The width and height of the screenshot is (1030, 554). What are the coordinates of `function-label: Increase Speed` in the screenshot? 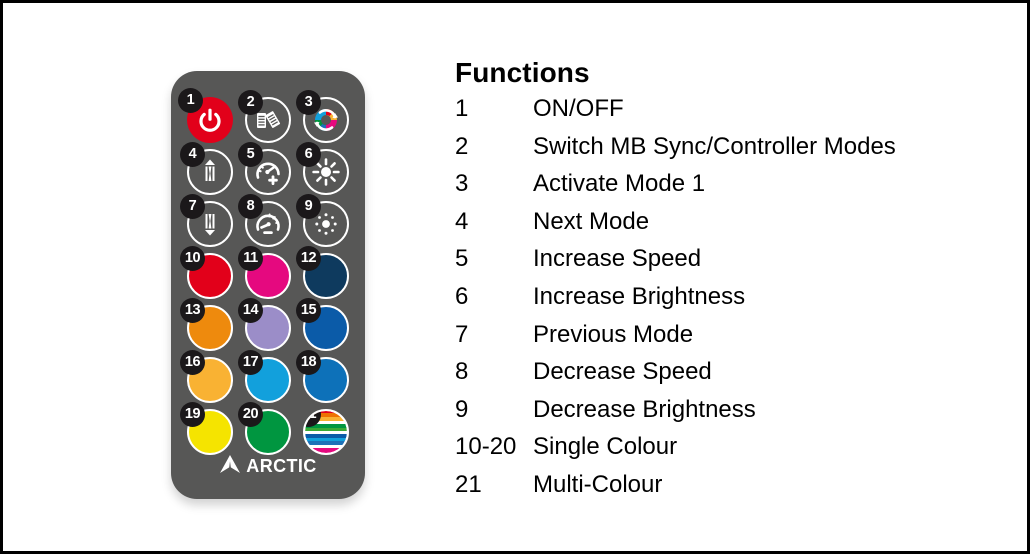 It's located at (617, 259).